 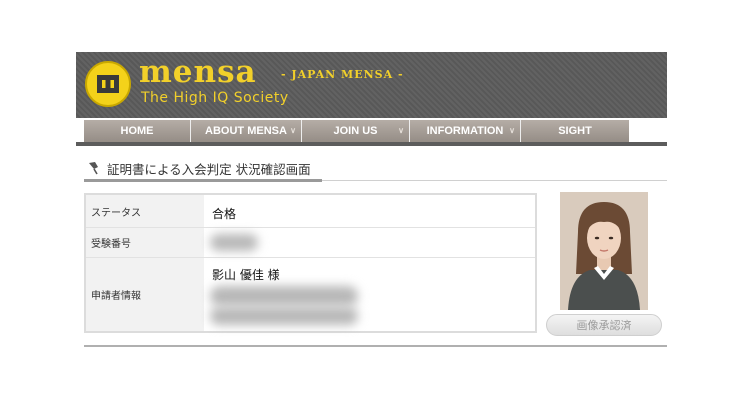 I want to click on brand-name: mensa, so click(x=198, y=72).